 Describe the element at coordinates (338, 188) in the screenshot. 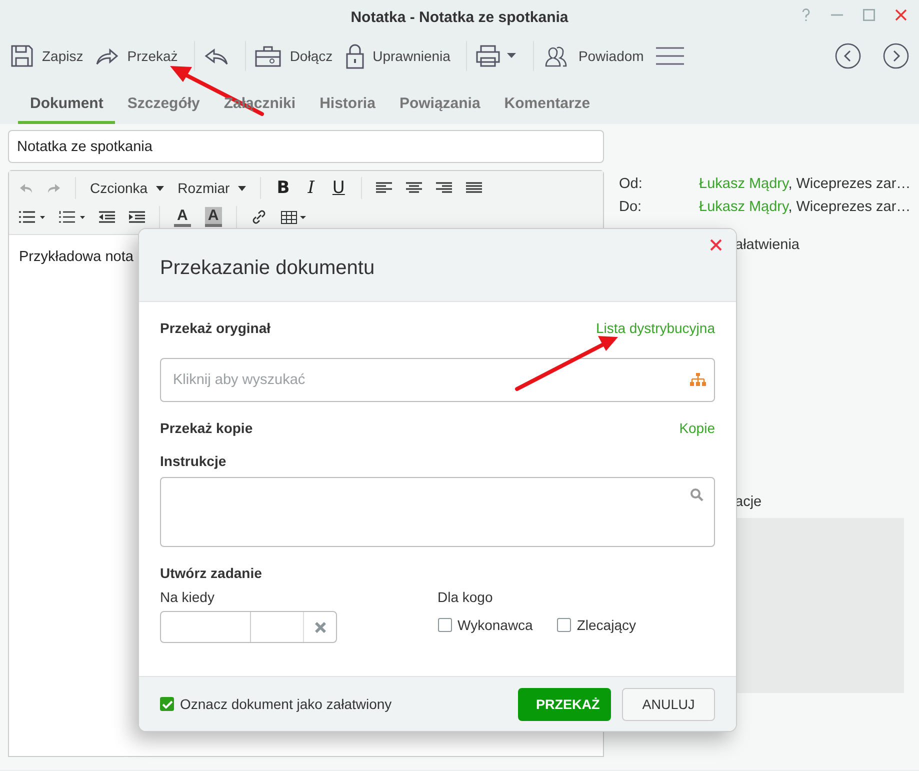

I see `format-button: U` at that location.